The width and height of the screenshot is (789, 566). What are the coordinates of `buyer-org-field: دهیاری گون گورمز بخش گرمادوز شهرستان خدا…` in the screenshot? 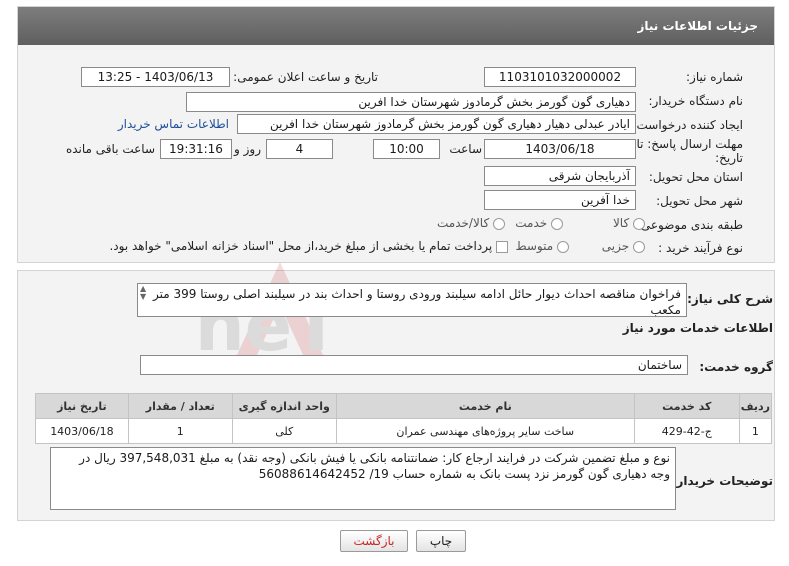 It's located at (411, 102).